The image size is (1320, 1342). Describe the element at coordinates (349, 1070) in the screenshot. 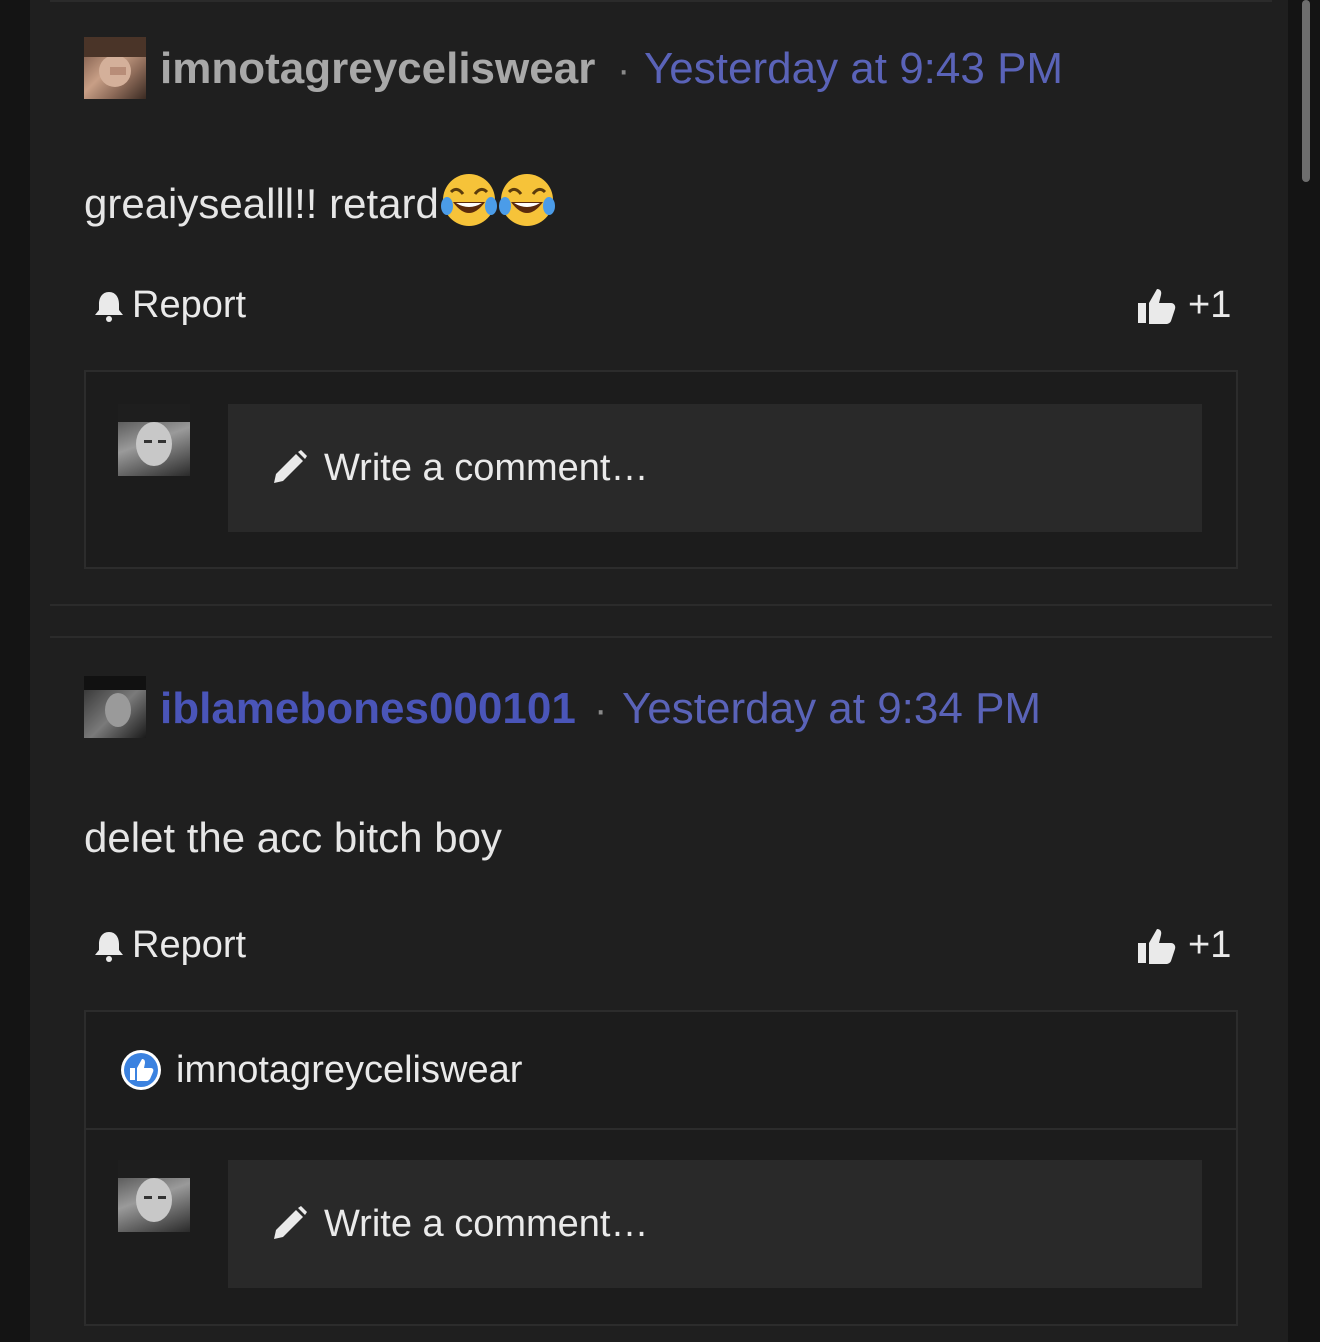

I see `liker-name: imnotagreyceliswear` at that location.